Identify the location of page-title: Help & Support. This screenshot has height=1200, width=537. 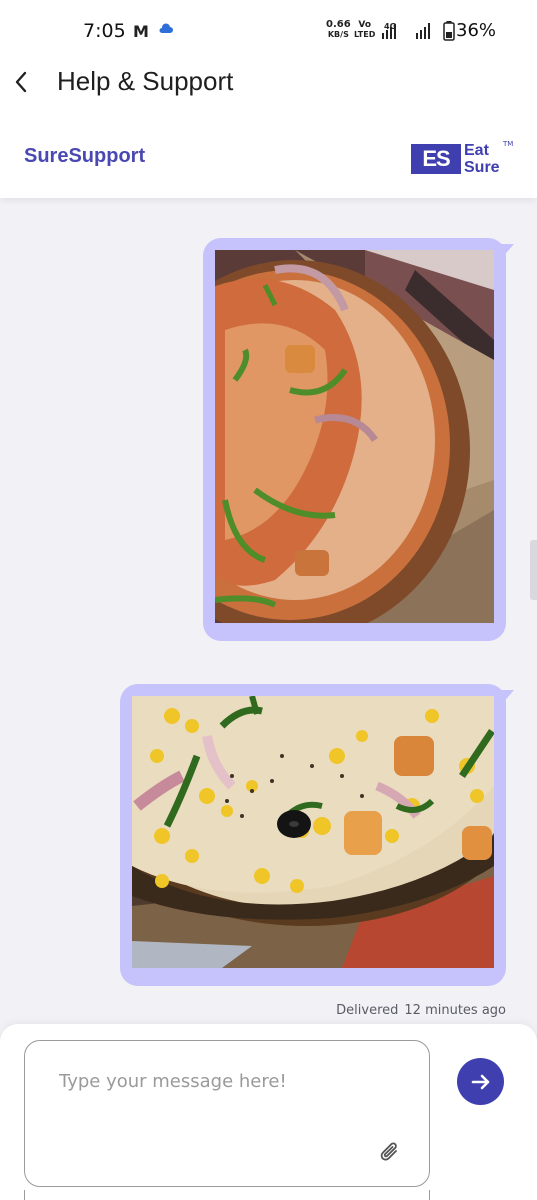
(145, 81).